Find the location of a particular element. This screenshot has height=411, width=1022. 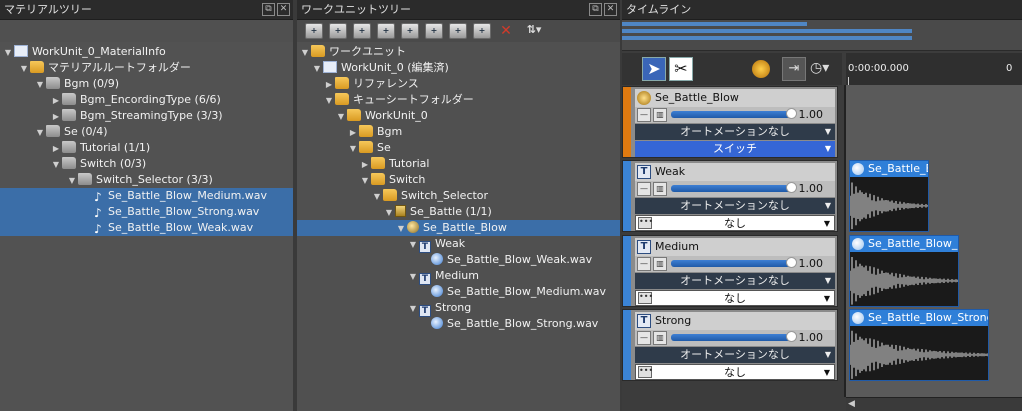

select-cursor-icon: ➤ is located at coordinates (654, 69).